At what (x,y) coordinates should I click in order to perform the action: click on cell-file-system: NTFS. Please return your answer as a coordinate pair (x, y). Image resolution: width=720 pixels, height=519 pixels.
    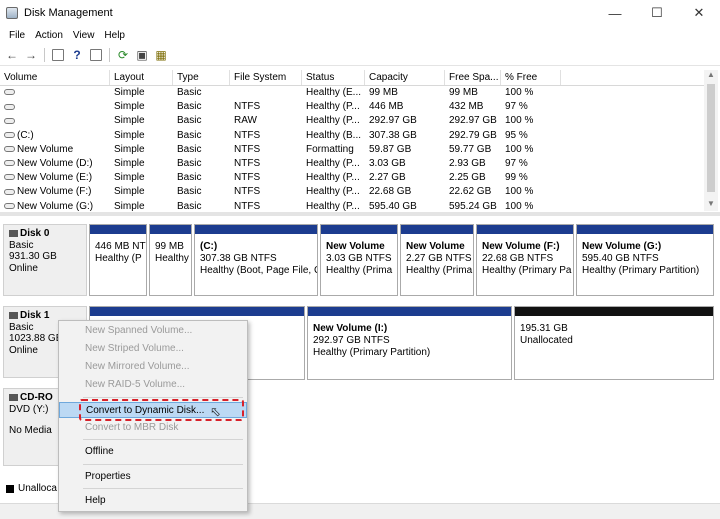
    Looking at the image, I should click on (266, 192).